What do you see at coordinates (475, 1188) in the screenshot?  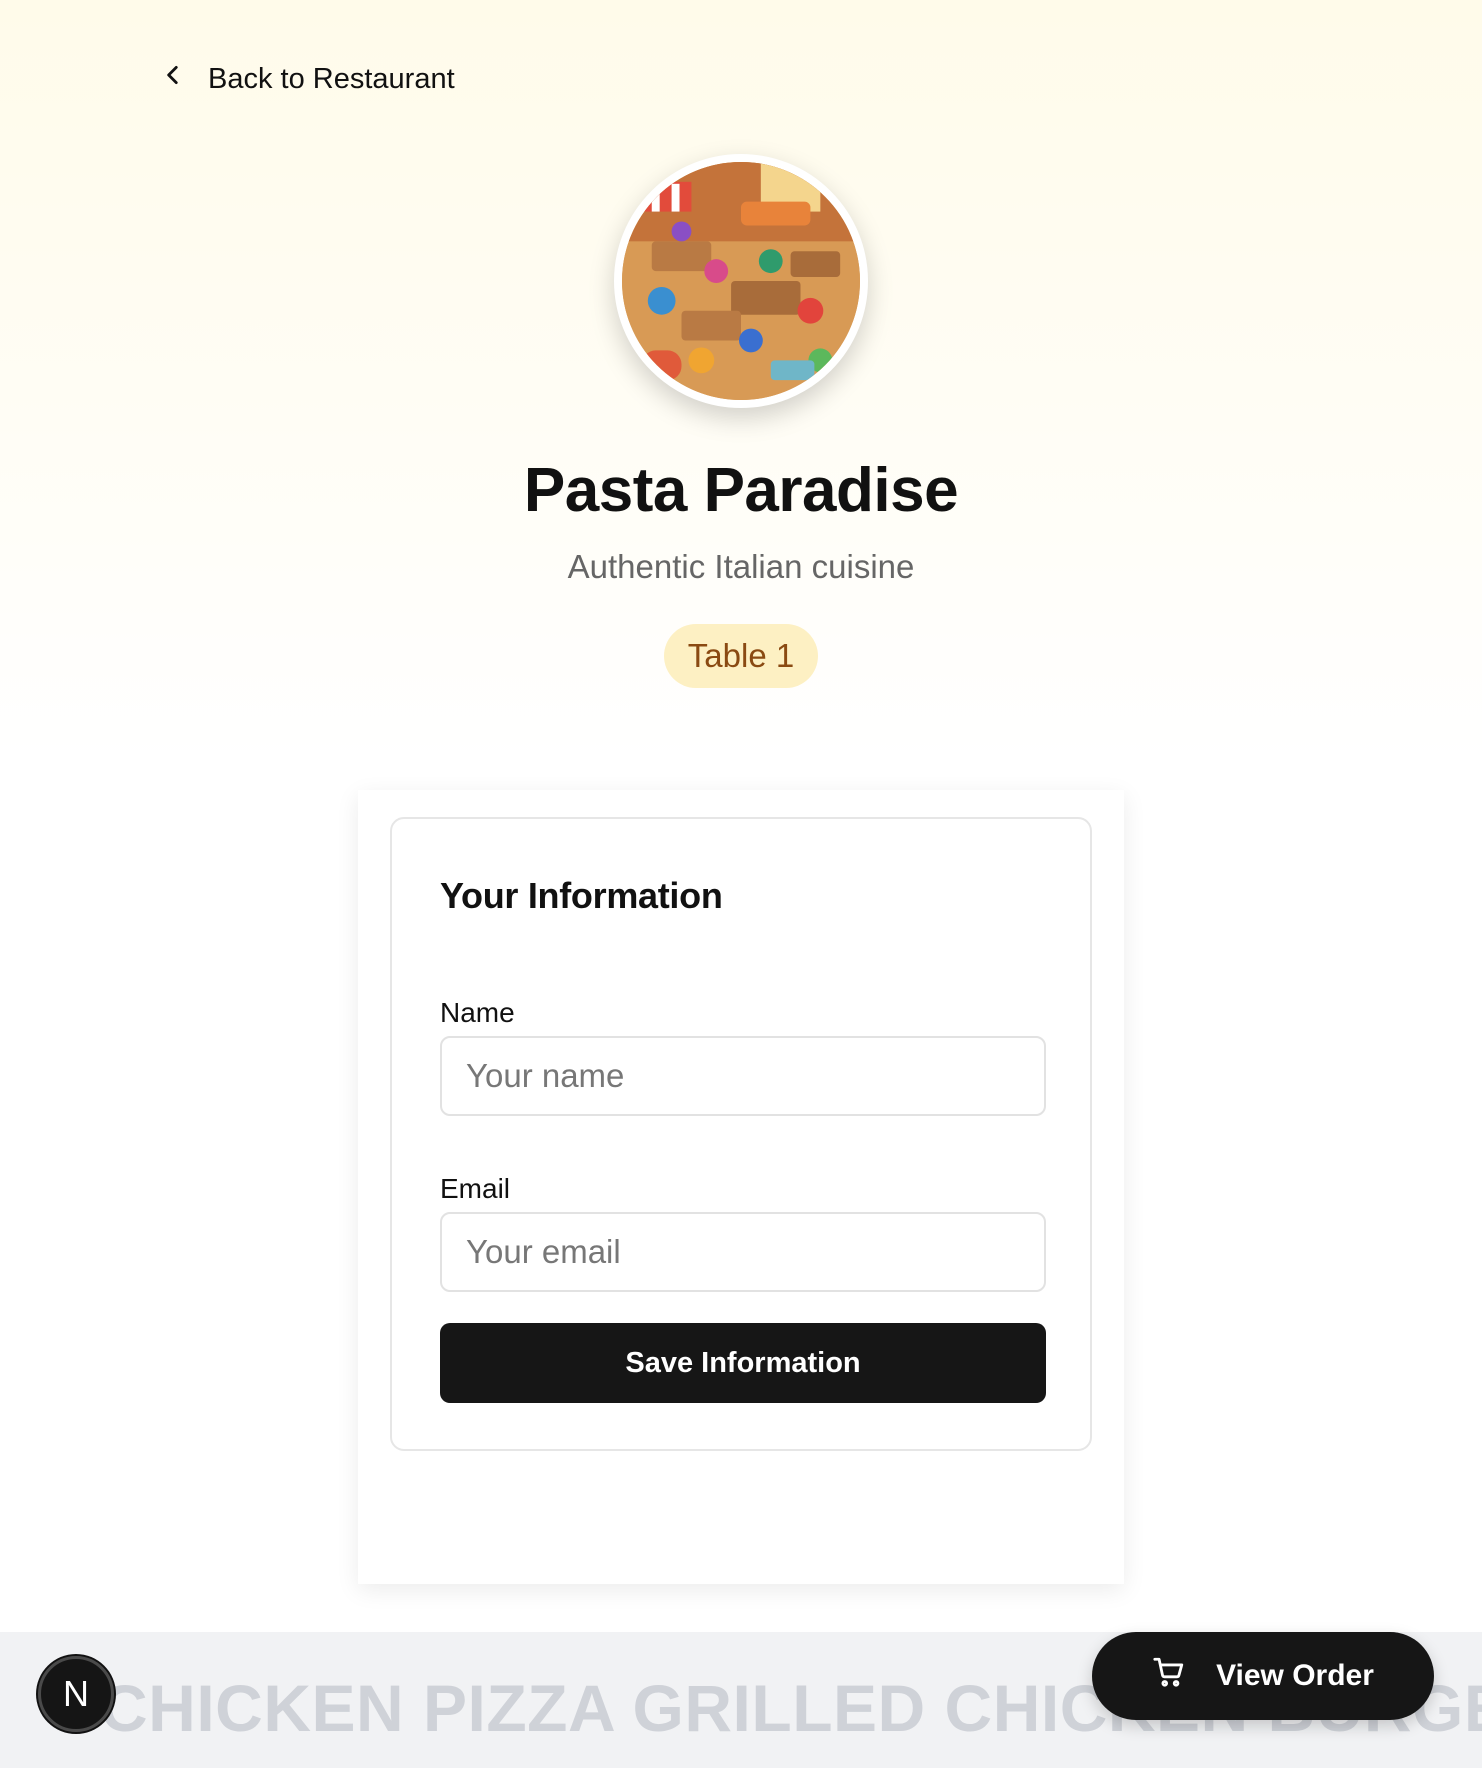 I see `email-label: Email` at bounding box center [475, 1188].